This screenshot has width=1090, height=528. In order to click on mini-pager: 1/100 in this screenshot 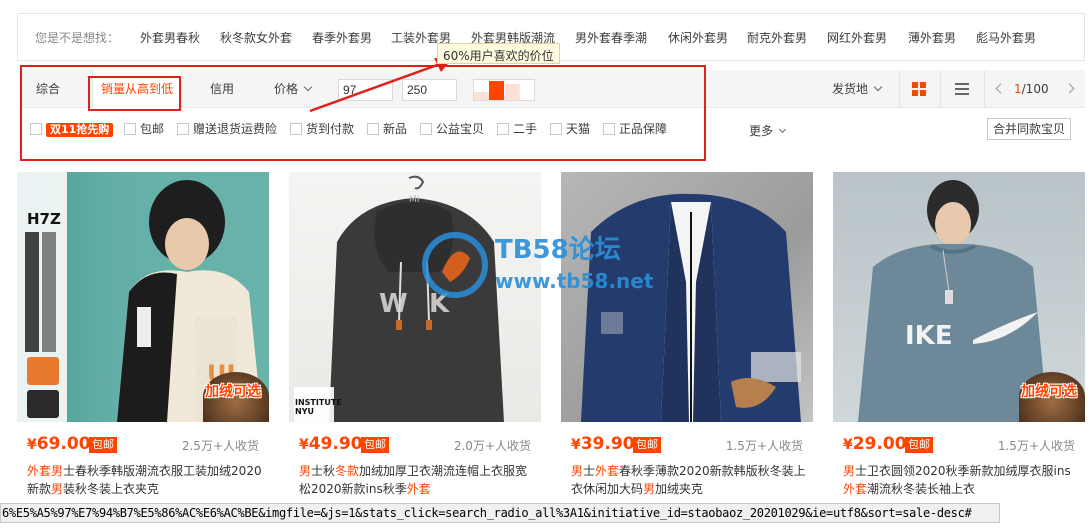, I will do `click(1035, 89)`.